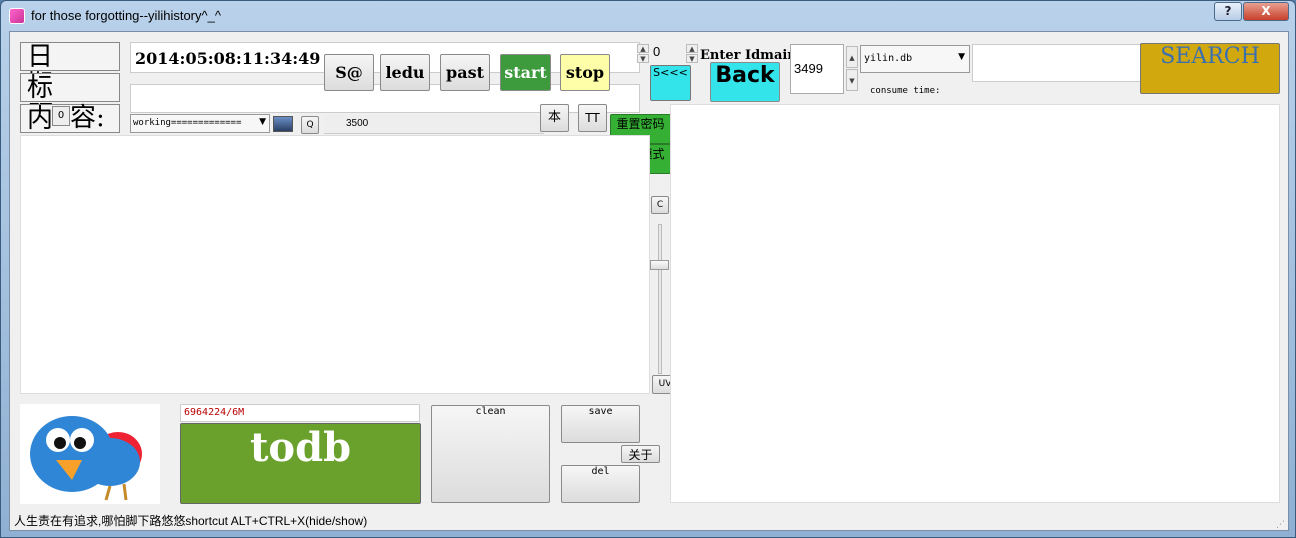 The height and width of the screenshot is (538, 1296). Describe the element at coordinates (643, 48) in the screenshot. I see `spin-up-icon: ▲` at that location.